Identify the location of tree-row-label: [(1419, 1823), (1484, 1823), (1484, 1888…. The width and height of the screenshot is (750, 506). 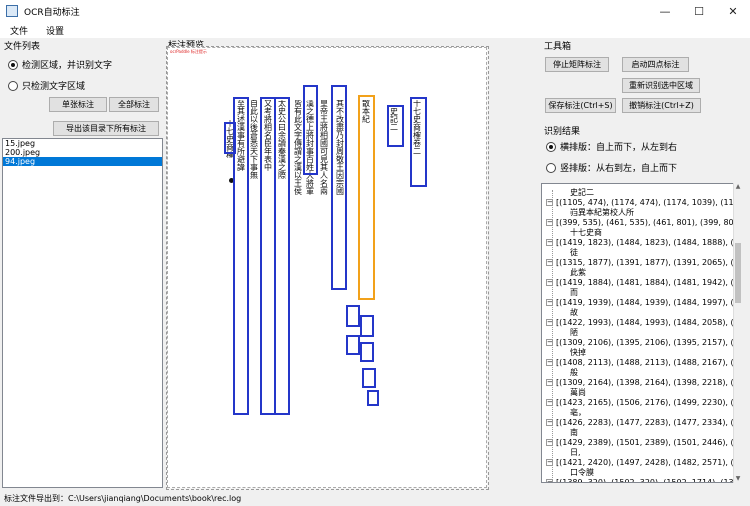
(648, 242).